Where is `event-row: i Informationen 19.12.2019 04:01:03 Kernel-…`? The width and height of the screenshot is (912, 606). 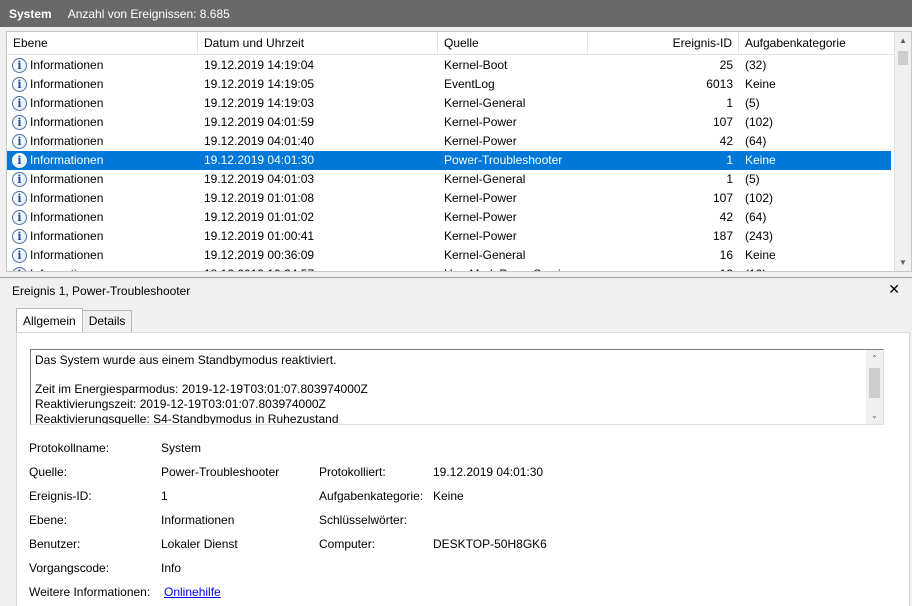
event-row: i Informationen 19.12.2019 04:01:03 Kernel-… is located at coordinates (449, 179).